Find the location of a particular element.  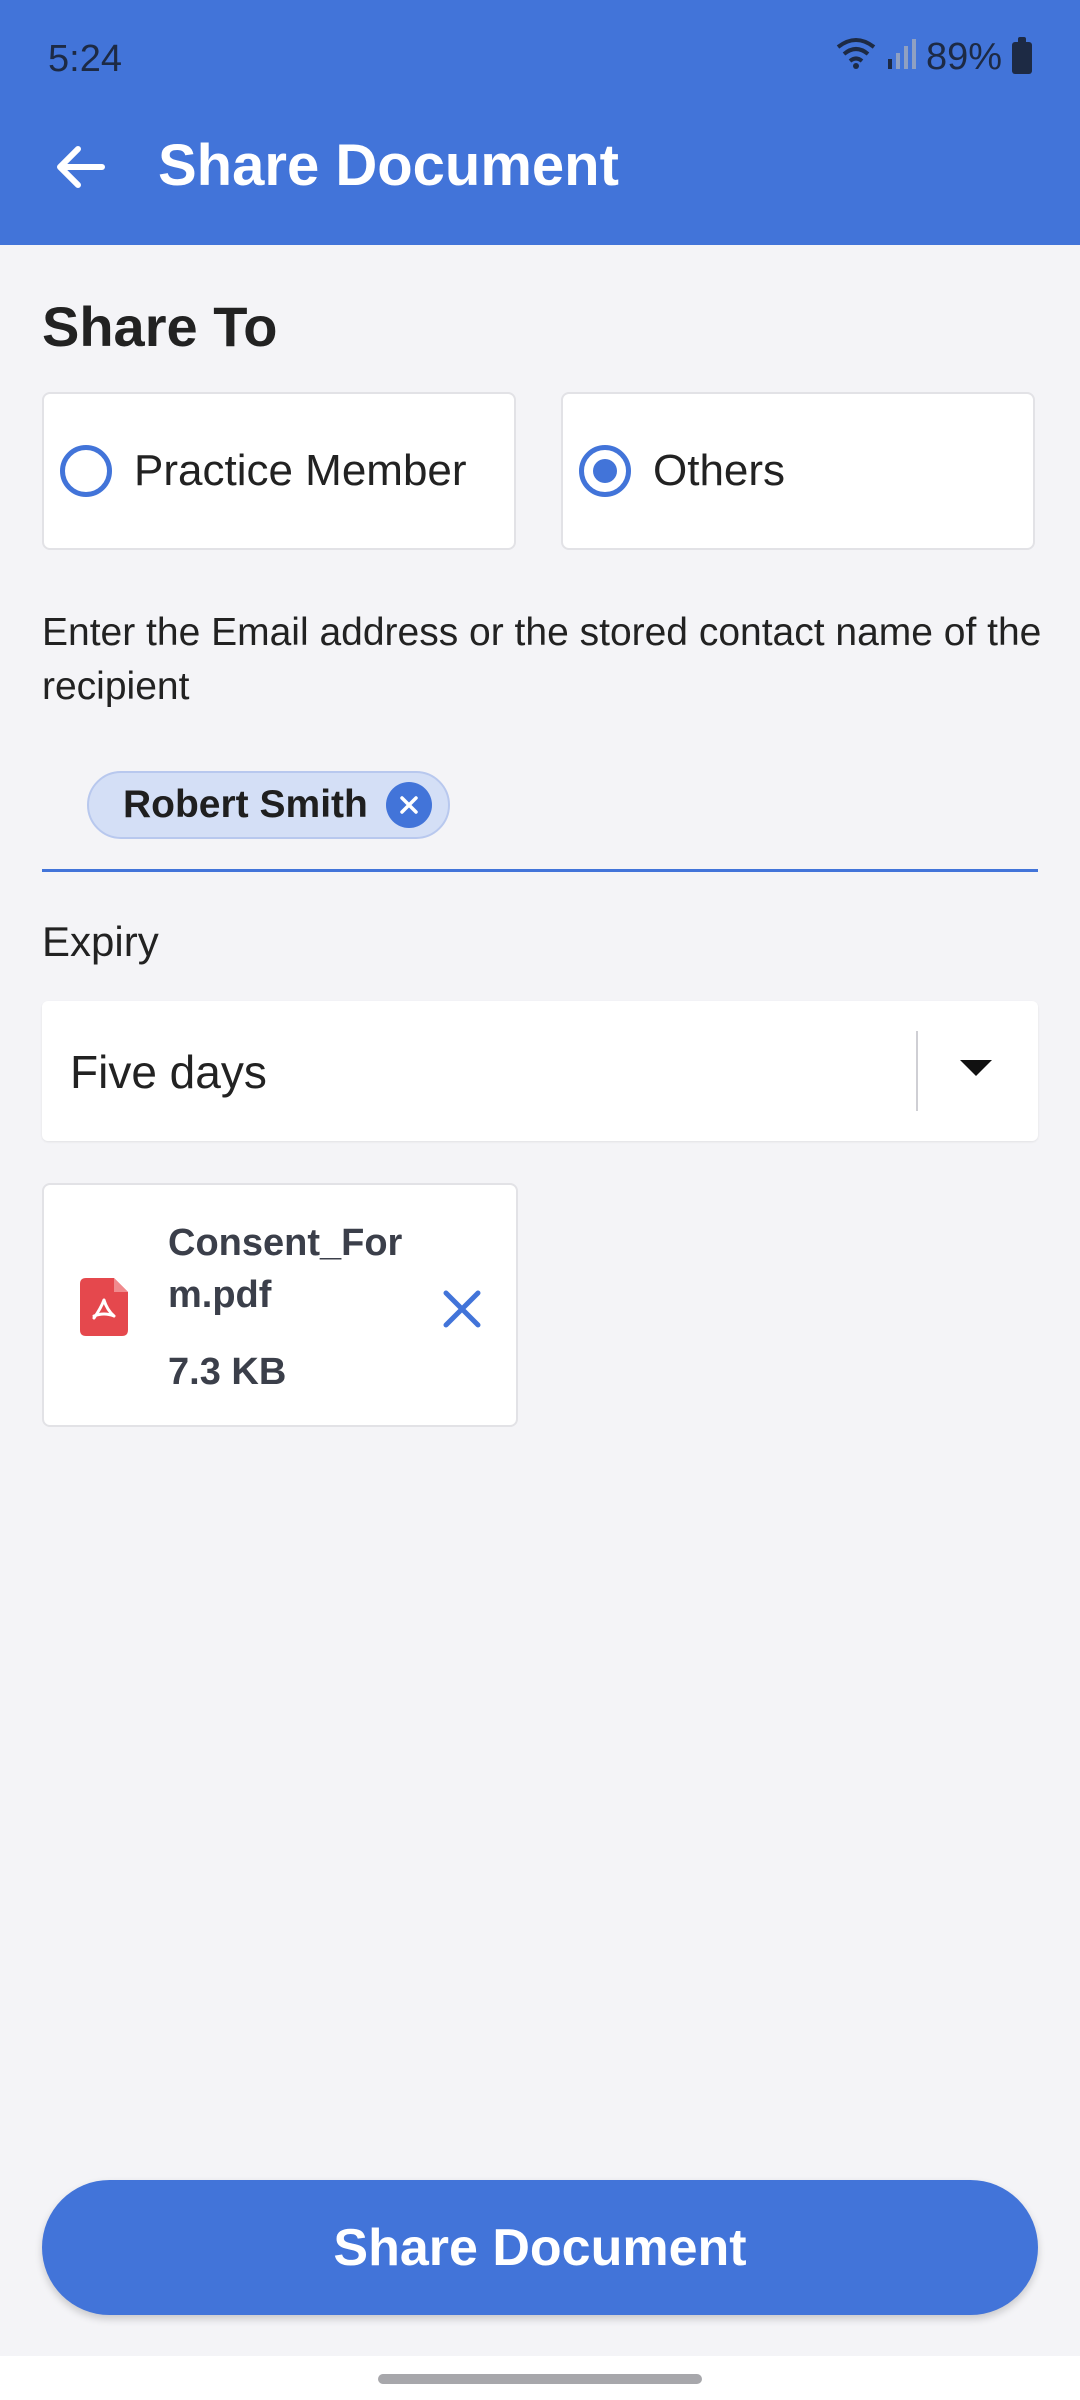

option-practice-member: Practice Member is located at coordinates (279, 471).